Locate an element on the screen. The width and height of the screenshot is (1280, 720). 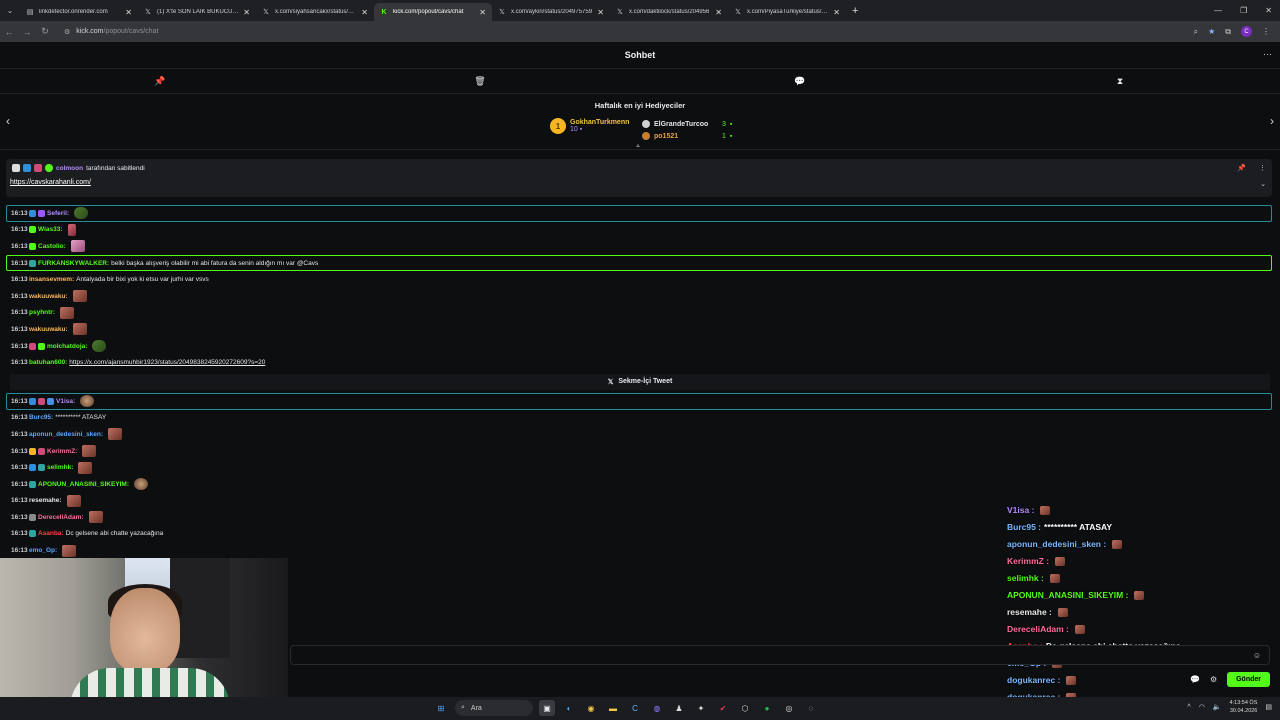
app-icon: ⬡ is located at coordinates (745, 708).